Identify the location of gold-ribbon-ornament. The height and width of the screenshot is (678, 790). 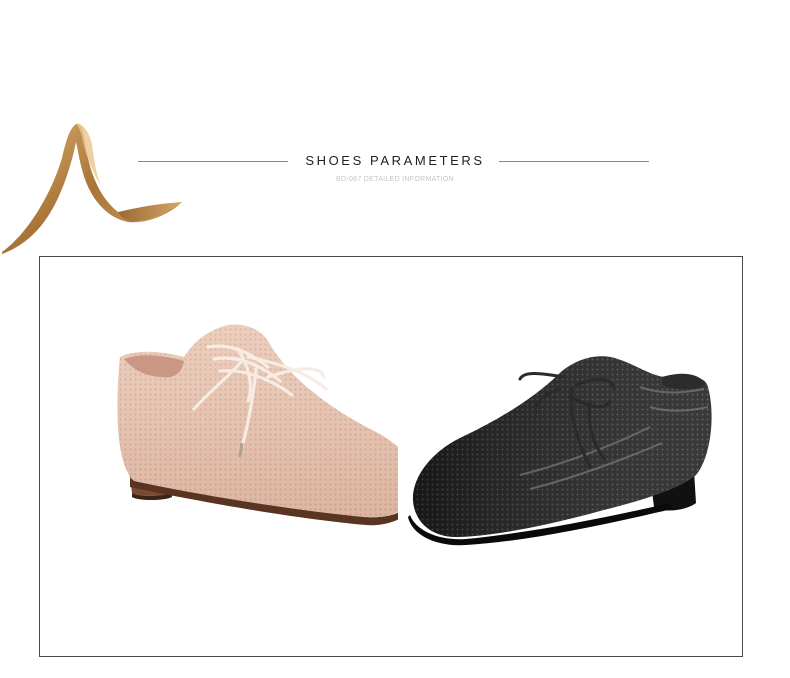
(92, 188).